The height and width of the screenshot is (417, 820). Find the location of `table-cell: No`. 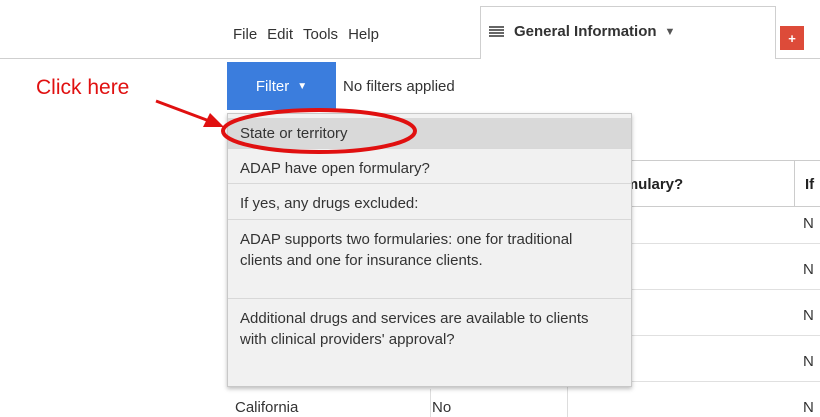

table-cell: No is located at coordinates (442, 407).